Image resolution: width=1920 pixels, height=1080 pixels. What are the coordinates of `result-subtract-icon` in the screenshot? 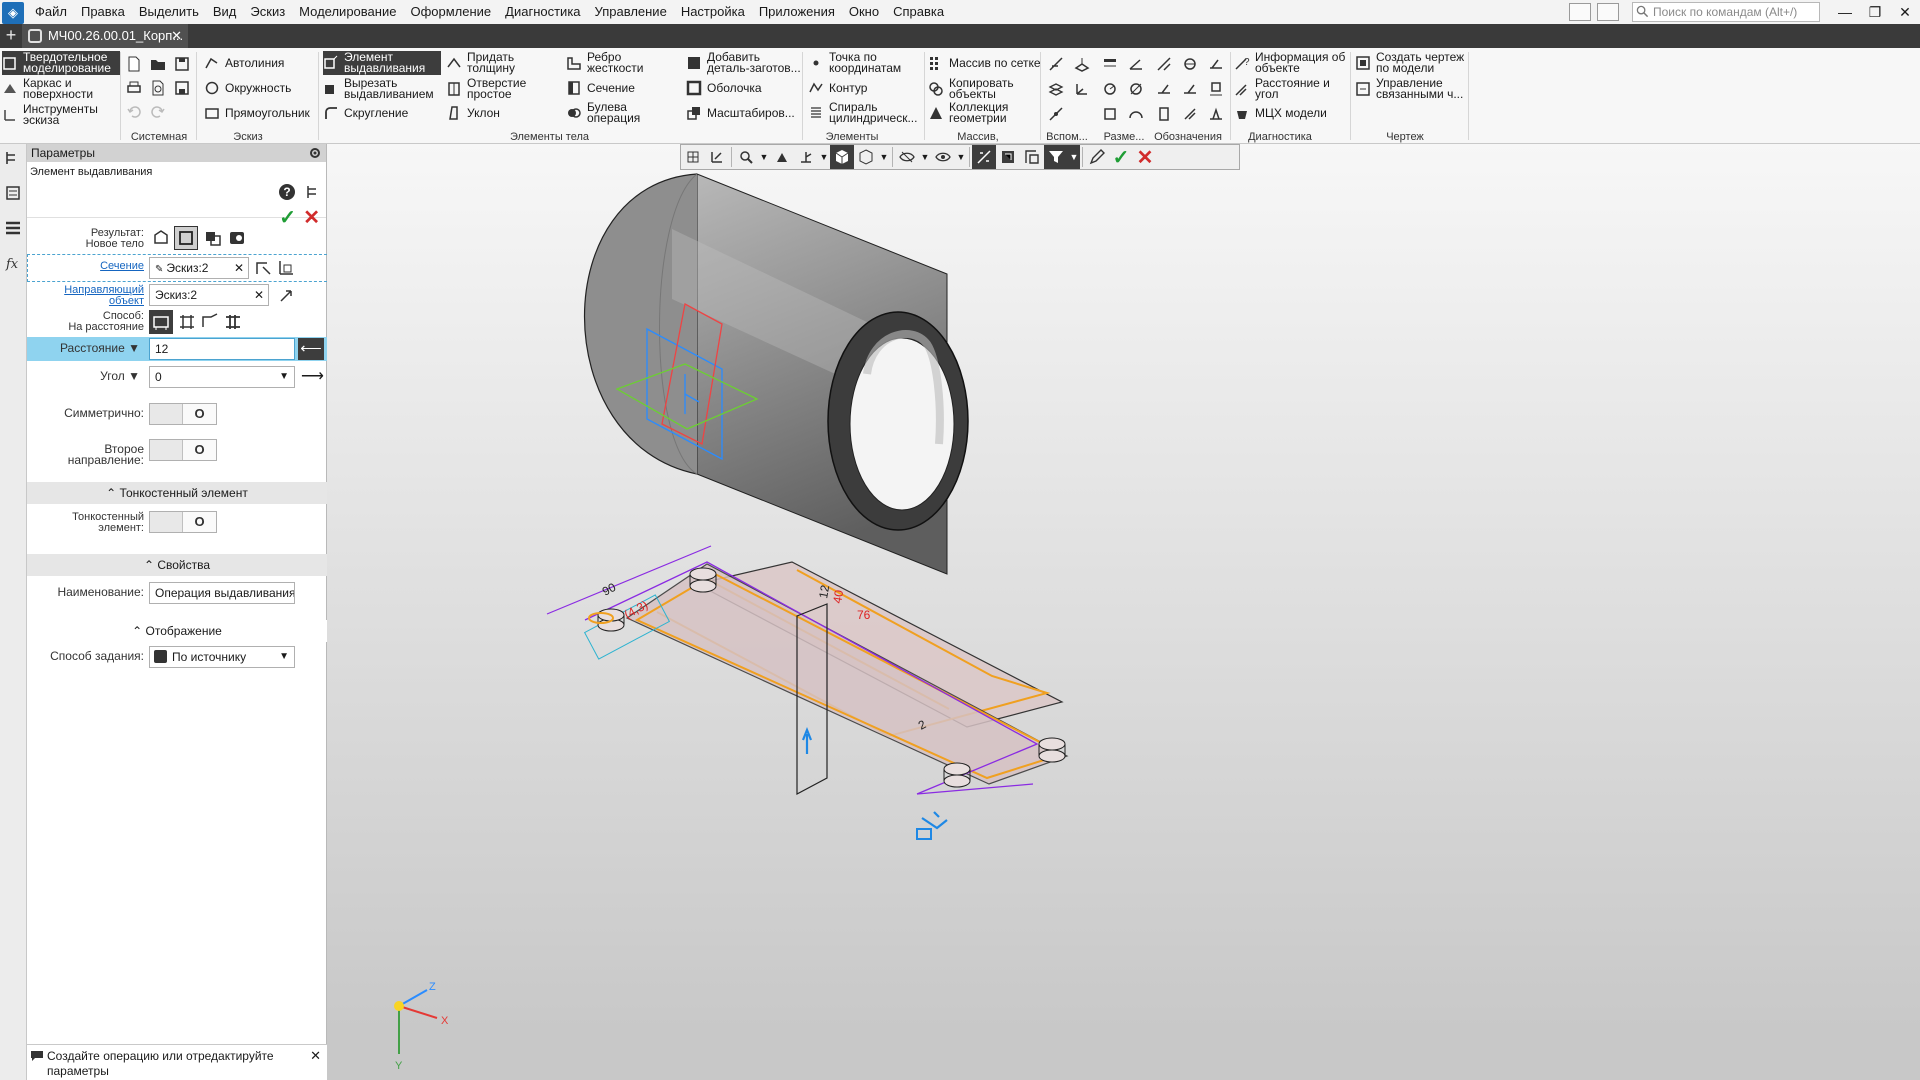 It's located at (237, 238).